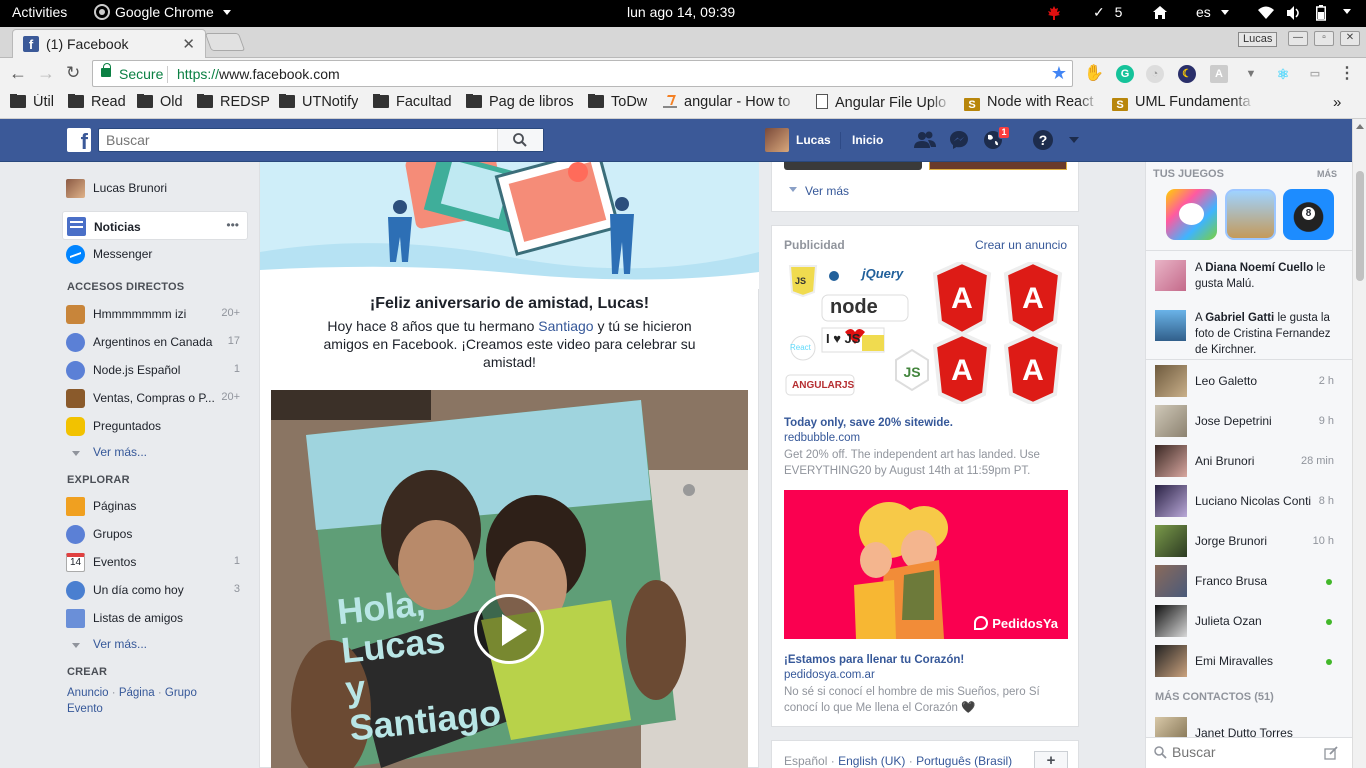  I want to click on bookmark-folder: UTNotify, so click(318, 104).